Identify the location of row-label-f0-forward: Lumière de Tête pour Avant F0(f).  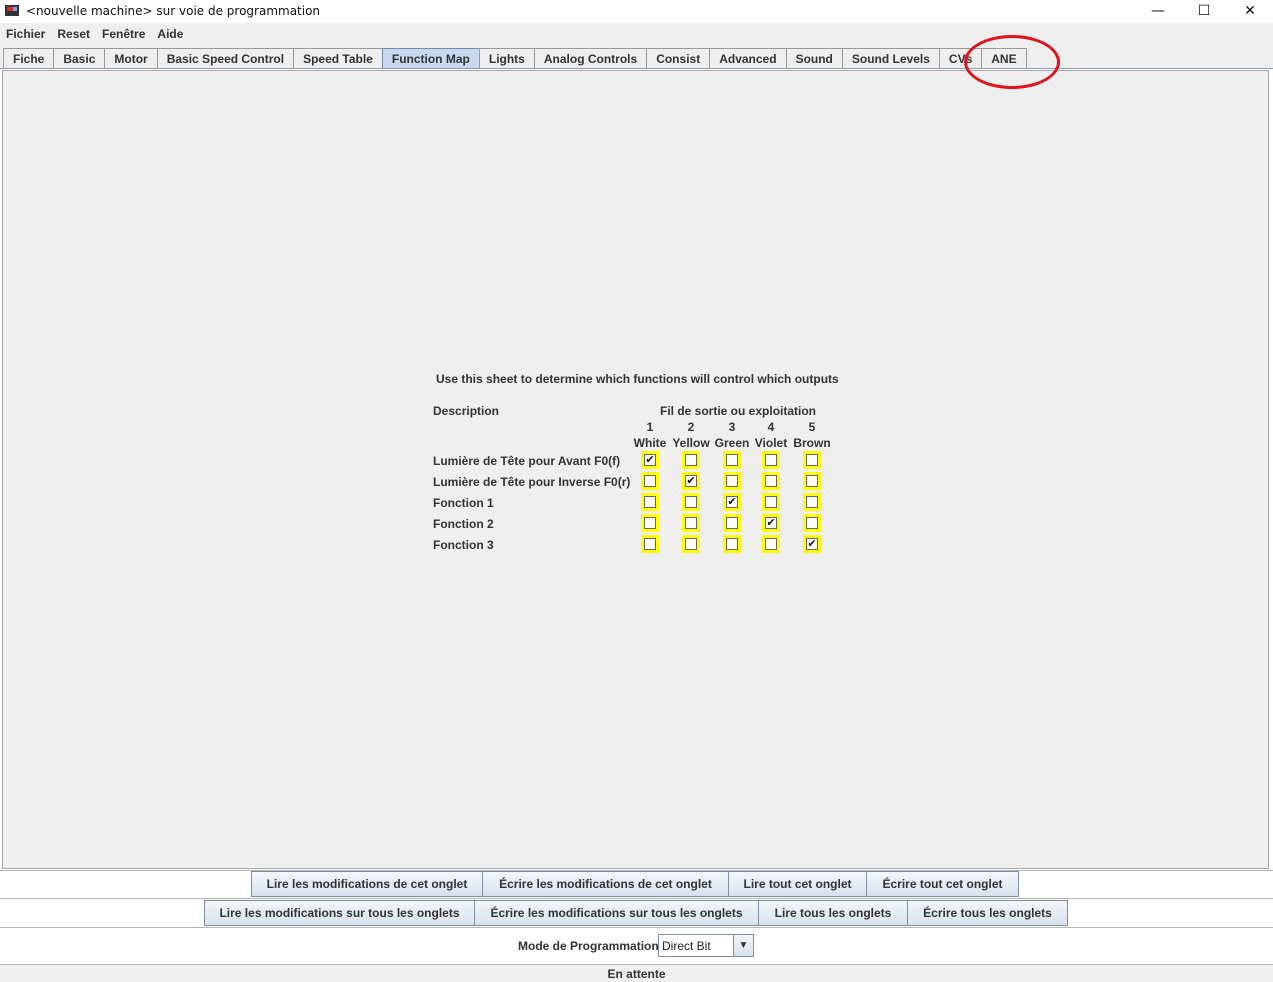
(527, 461).